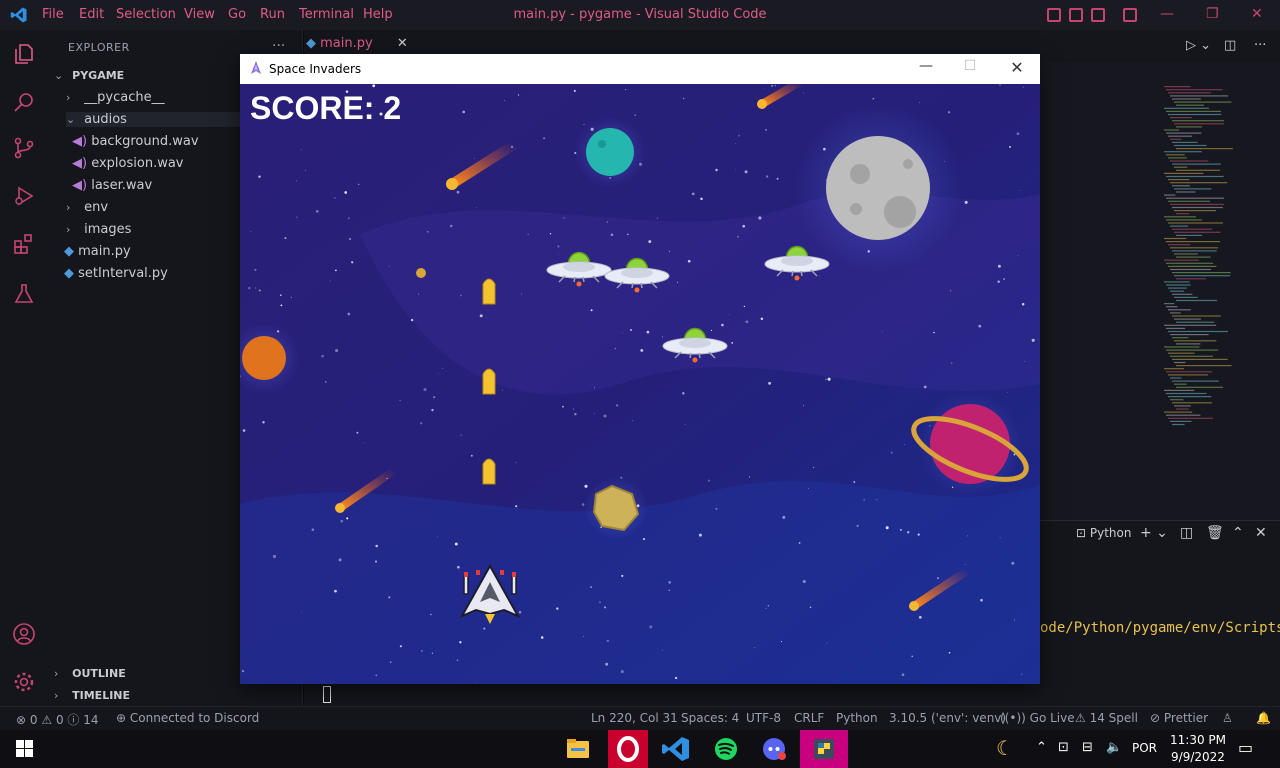  I want to click on pygame-close-button: ✕, so click(1017, 69).